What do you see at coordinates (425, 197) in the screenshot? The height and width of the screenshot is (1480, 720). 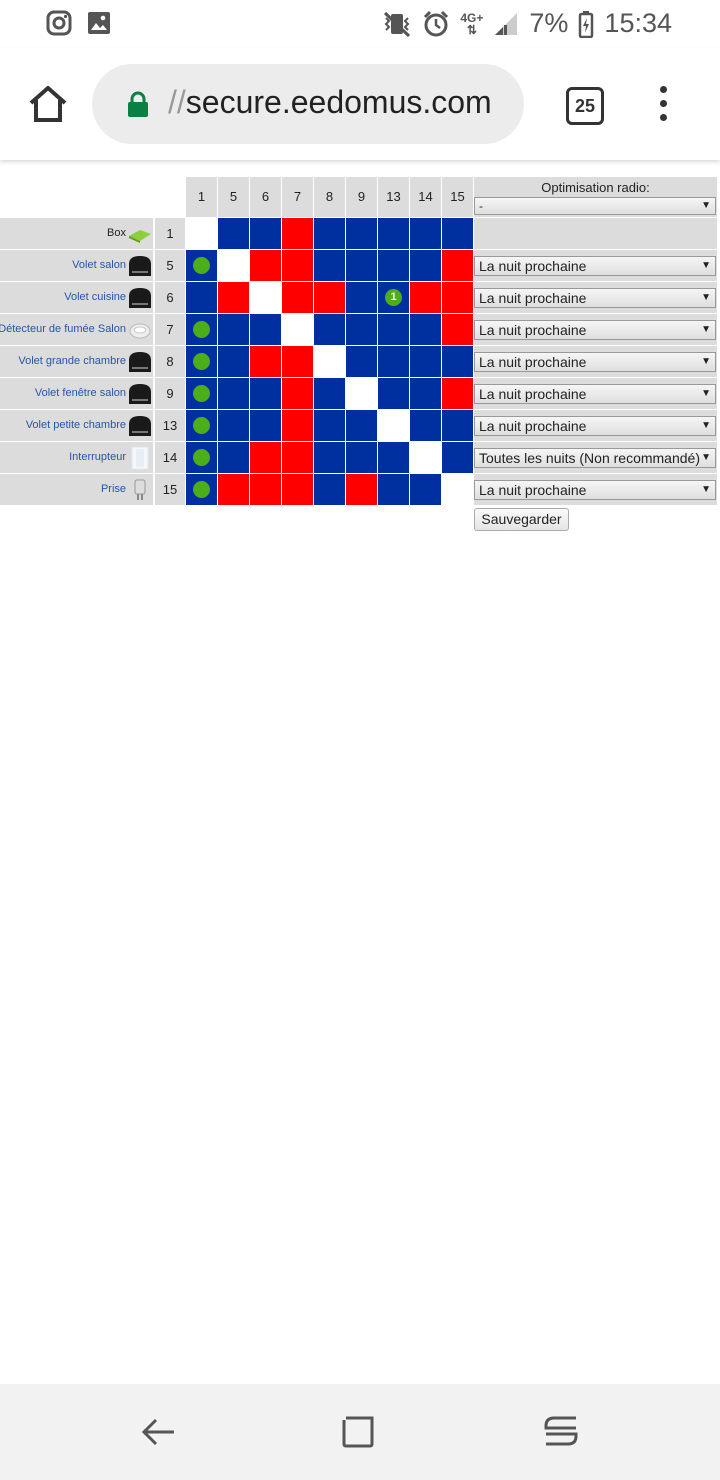 I see `column-header-14: 14` at bounding box center [425, 197].